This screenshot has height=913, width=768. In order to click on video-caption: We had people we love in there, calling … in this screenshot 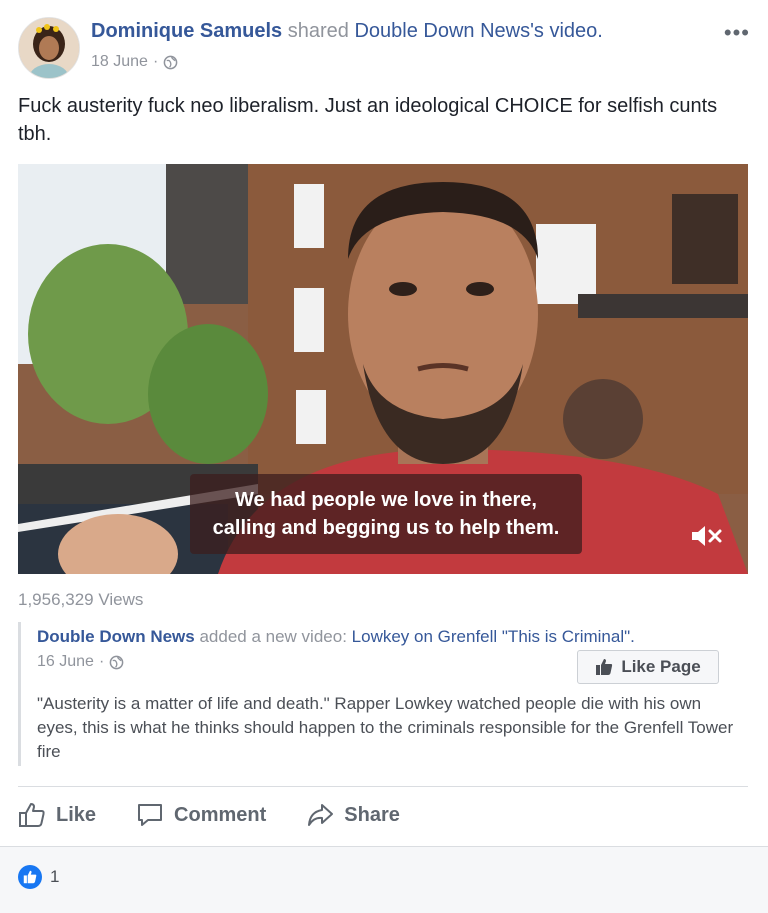, I will do `click(386, 514)`.